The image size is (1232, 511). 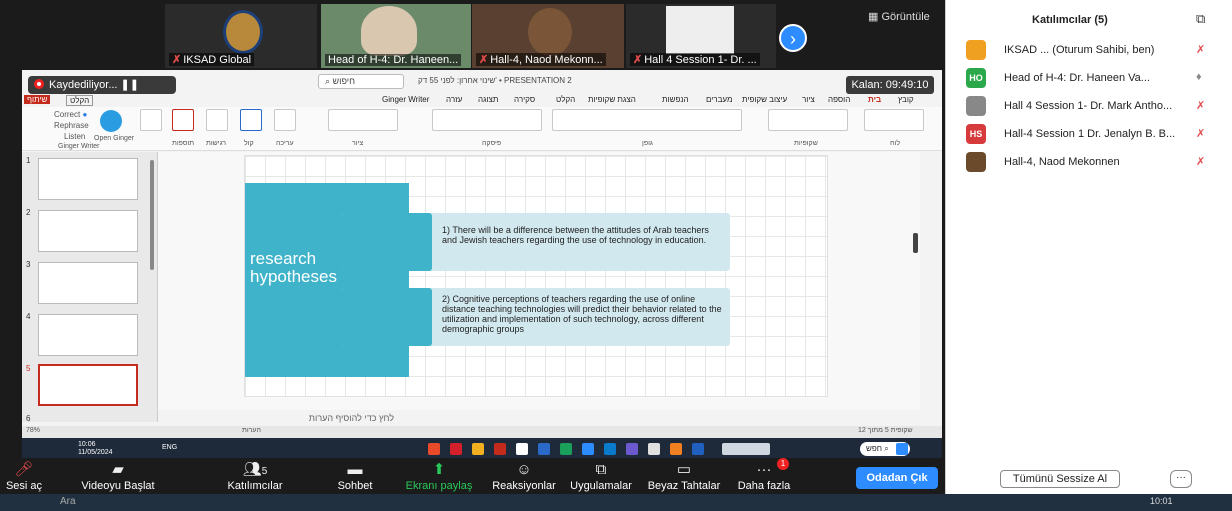 I want to click on edge-icon, so click(x=610, y=449).